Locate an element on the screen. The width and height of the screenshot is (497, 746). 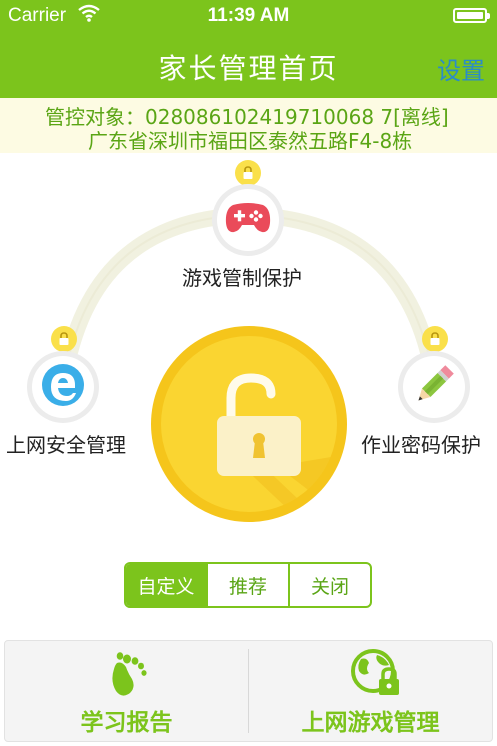
navigation-bar: 家长管理首页 设置 is located at coordinates (248, 65).